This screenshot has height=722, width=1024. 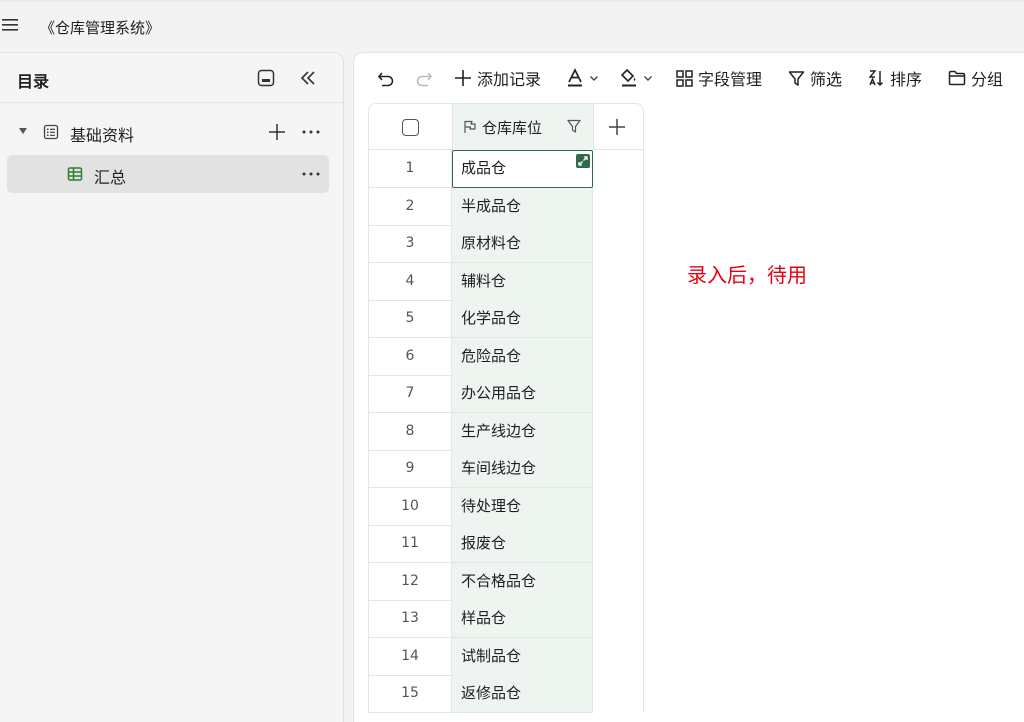 I want to click on sort-button: 排序, so click(x=895, y=78).